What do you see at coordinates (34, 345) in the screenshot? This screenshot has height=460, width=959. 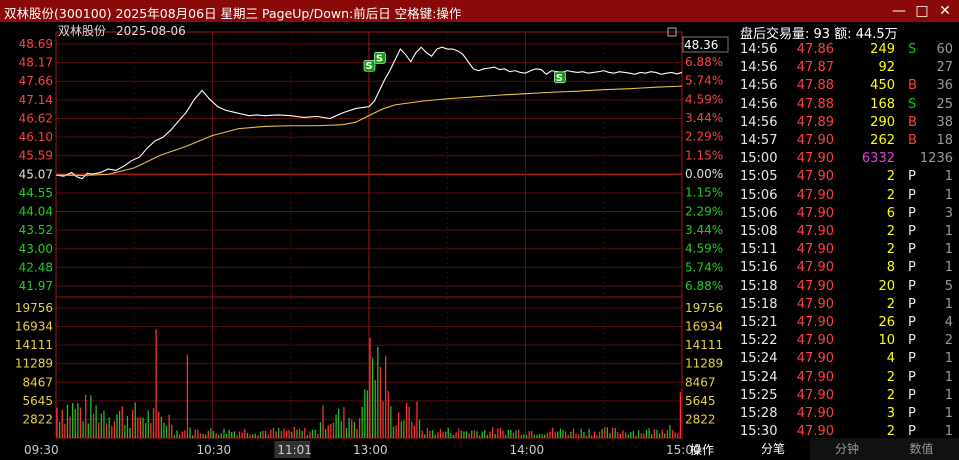 I see `volume-tick-label: 14111` at bounding box center [34, 345].